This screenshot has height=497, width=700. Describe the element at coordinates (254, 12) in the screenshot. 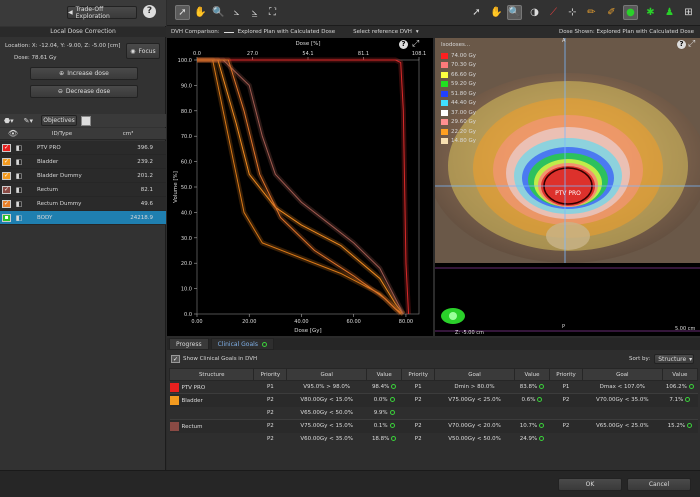

I see `window-level-icon: ⦥` at that location.